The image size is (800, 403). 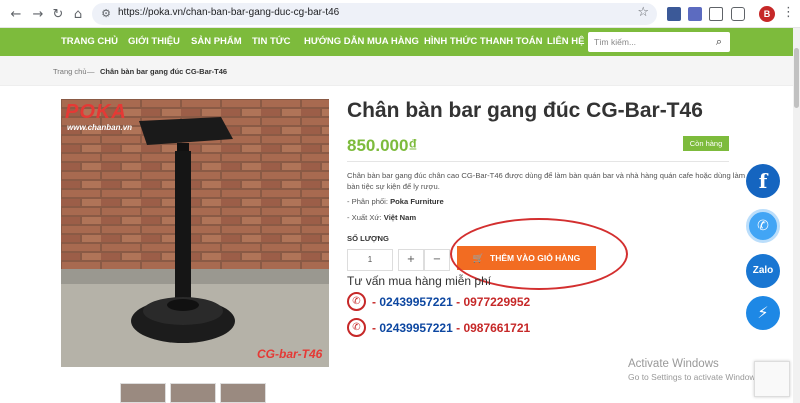 What do you see at coordinates (763, 313) in the screenshot?
I see `messenger-icon: ⚡` at bounding box center [763, 313].